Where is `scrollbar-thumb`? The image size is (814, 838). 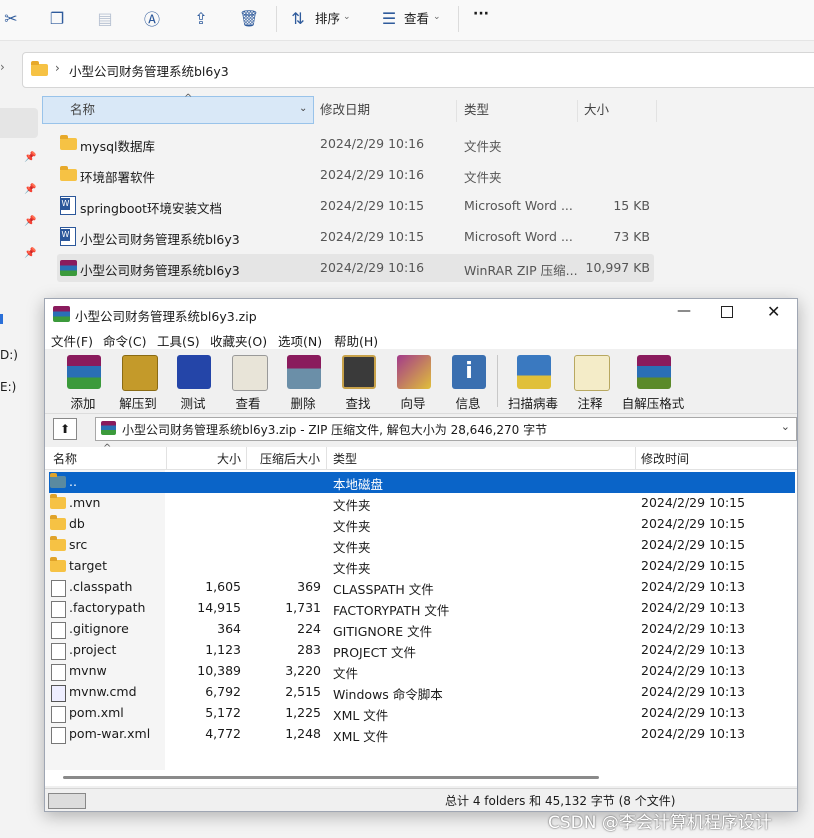
scrollbar-thumb is located at coordinates (331, 777).